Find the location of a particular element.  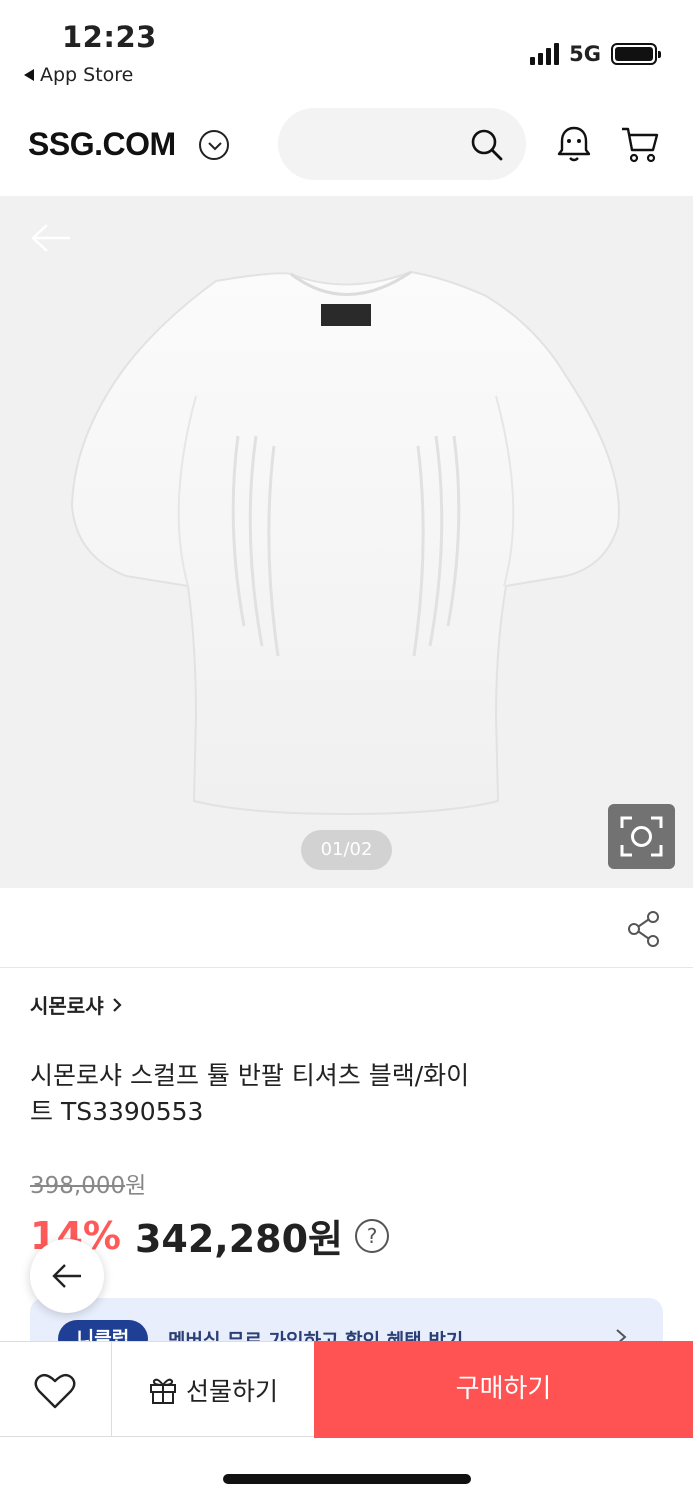

brand-name: 시몬로샤 is located at coordinates (67, 1006).